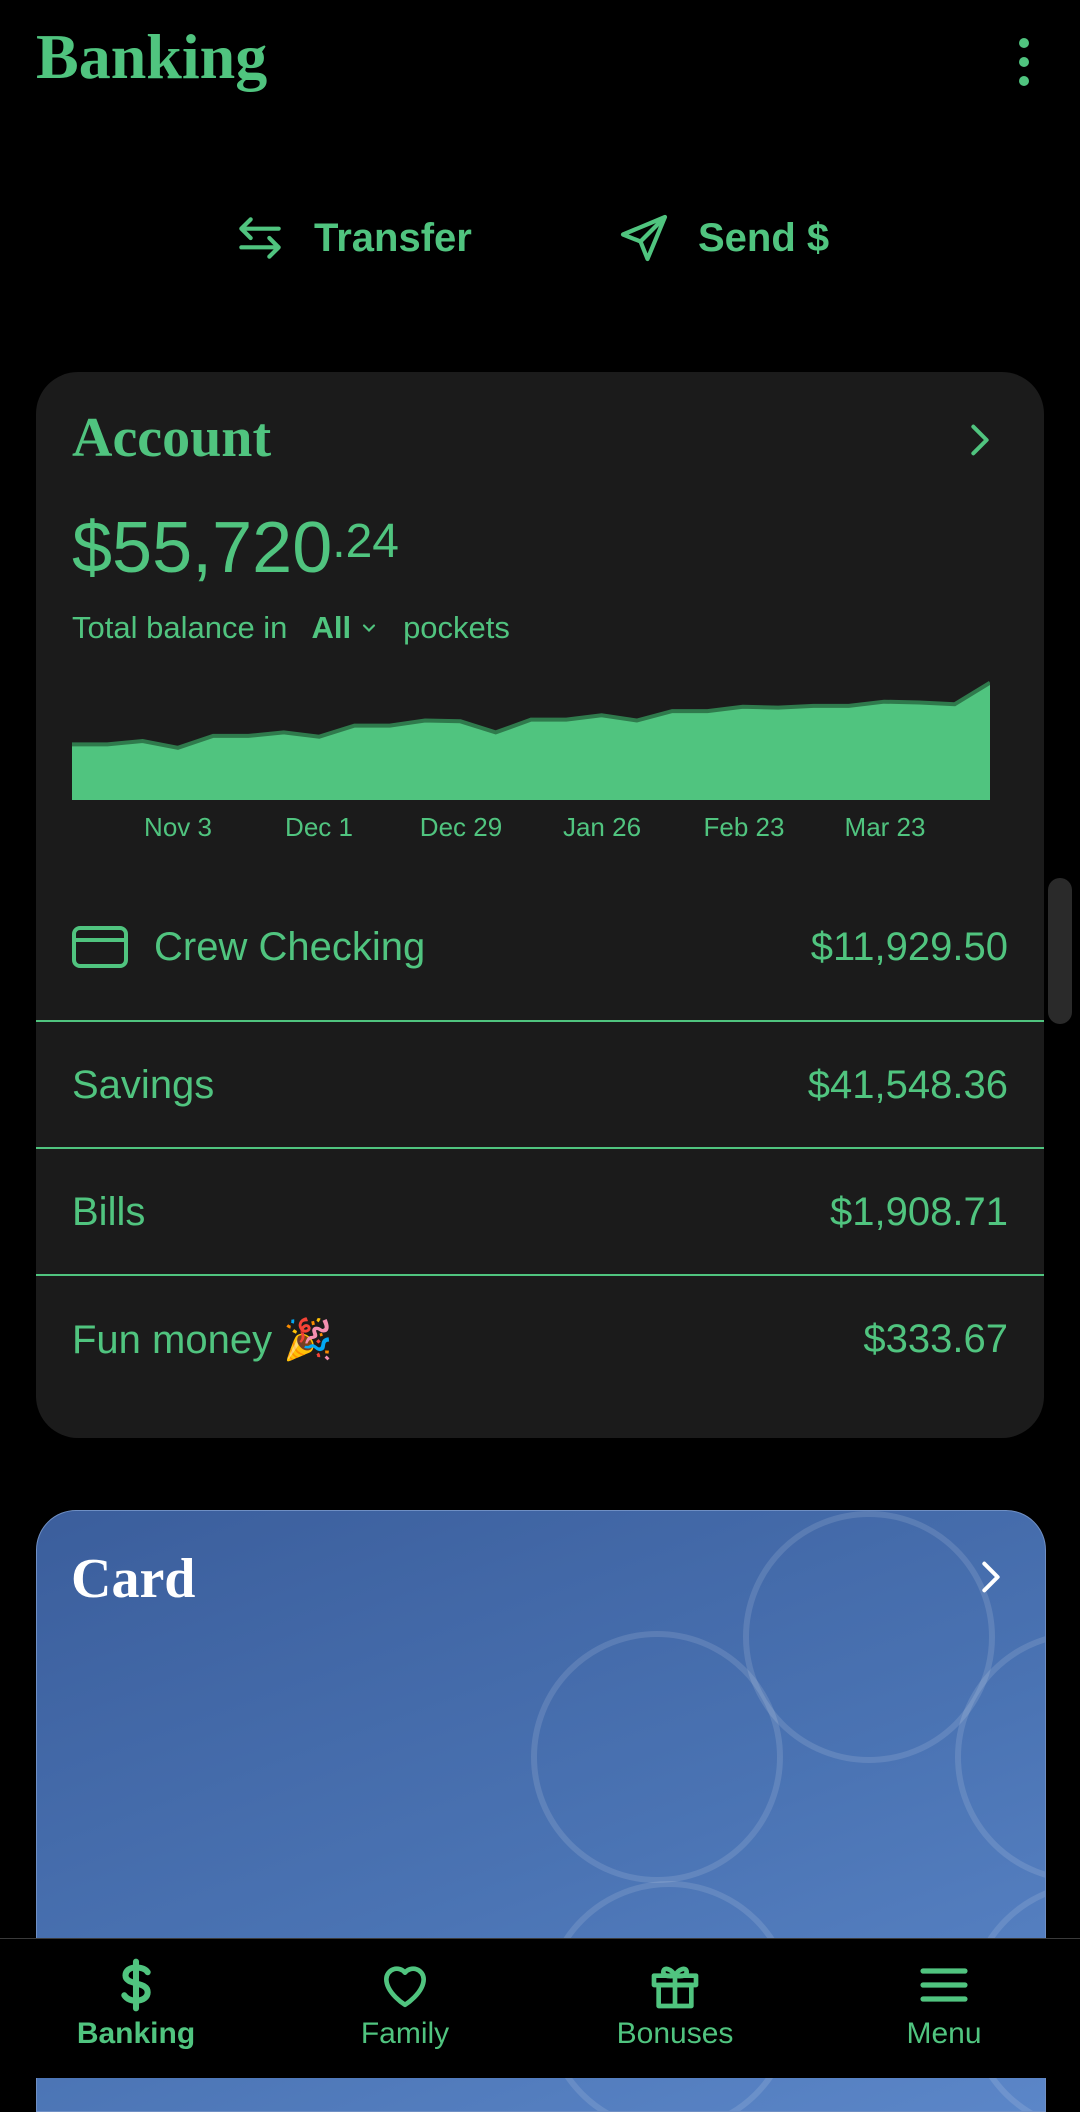 Image resolution: width=1080 pixels, height=2112 pixels. Describe the element at coordinates (675, 2033) in the screenshot. I see `nav-label: Bonuses` at that location.